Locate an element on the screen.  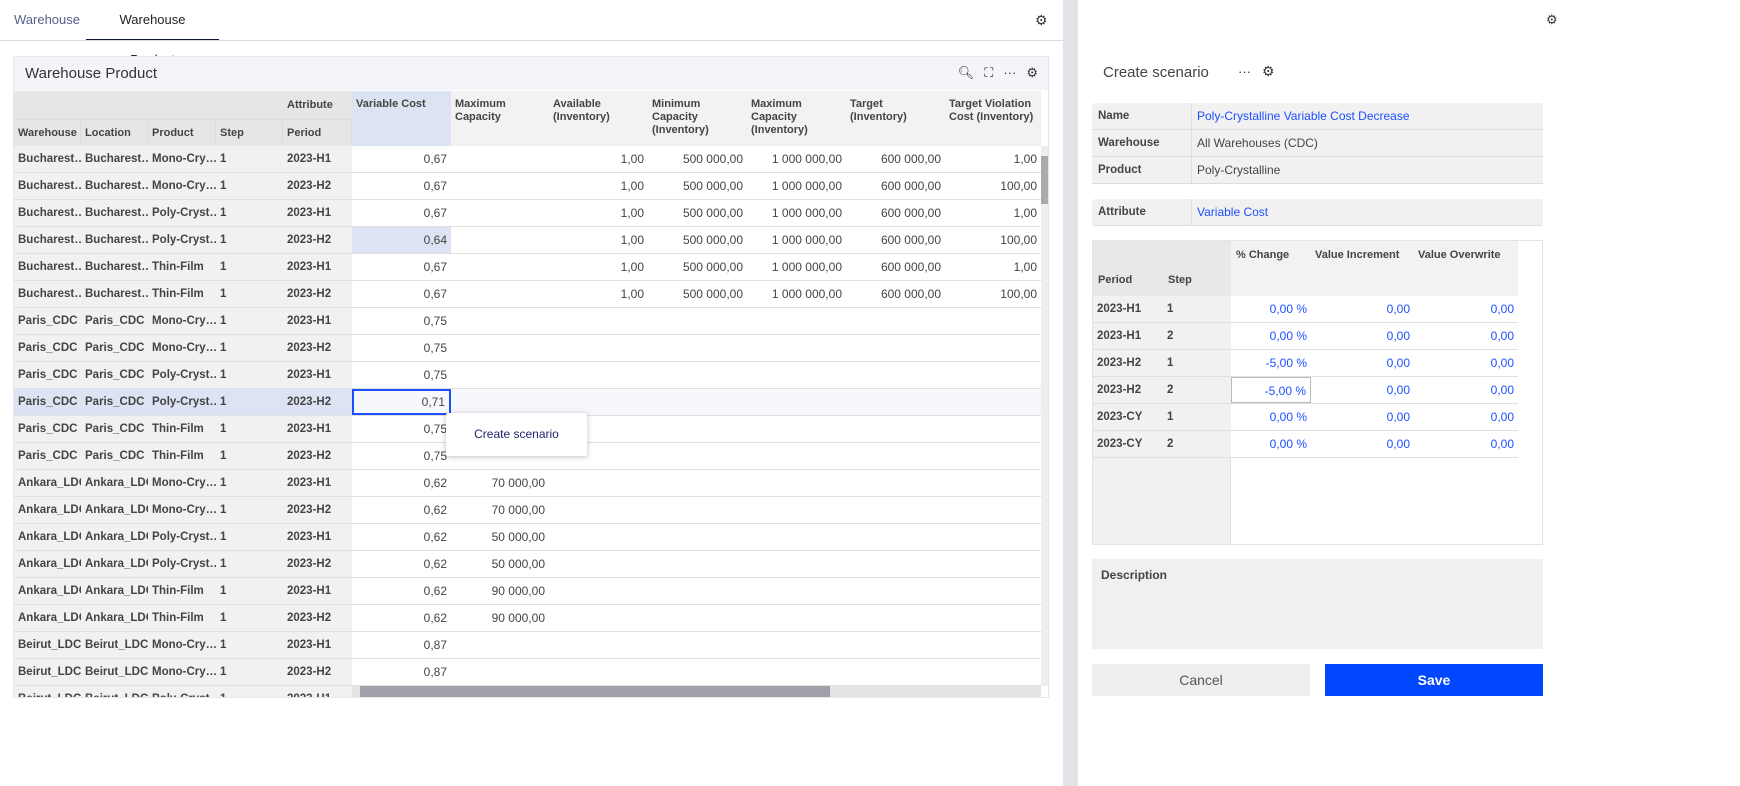
search-icon: 🔍︎ is located at coordinates (966, 73).